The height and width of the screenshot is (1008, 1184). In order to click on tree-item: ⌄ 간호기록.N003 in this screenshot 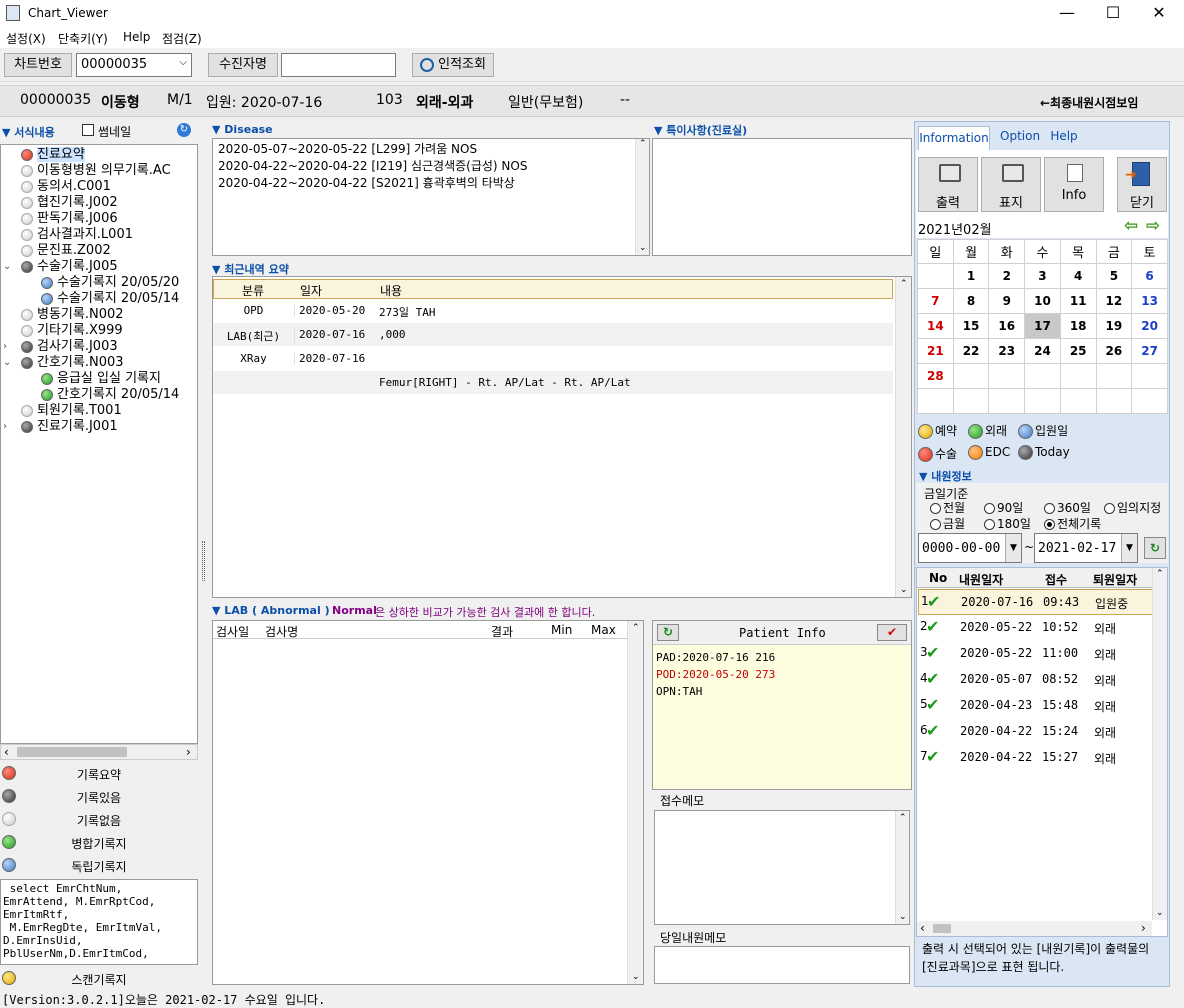, I will do `click(63, 363)`.